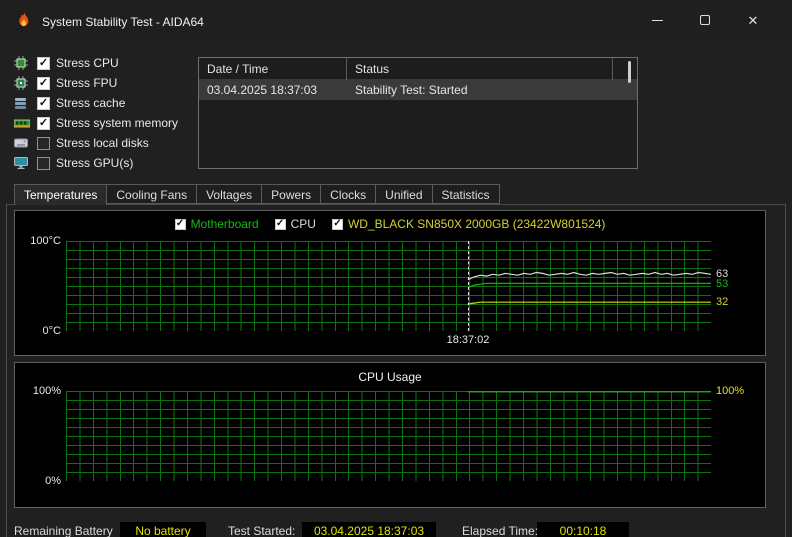 The image size is (792, 537). Describe the element at coordinates (123, 22) in the screenshot. I see `window-title: System Stability Test - AIDA64` at that location.